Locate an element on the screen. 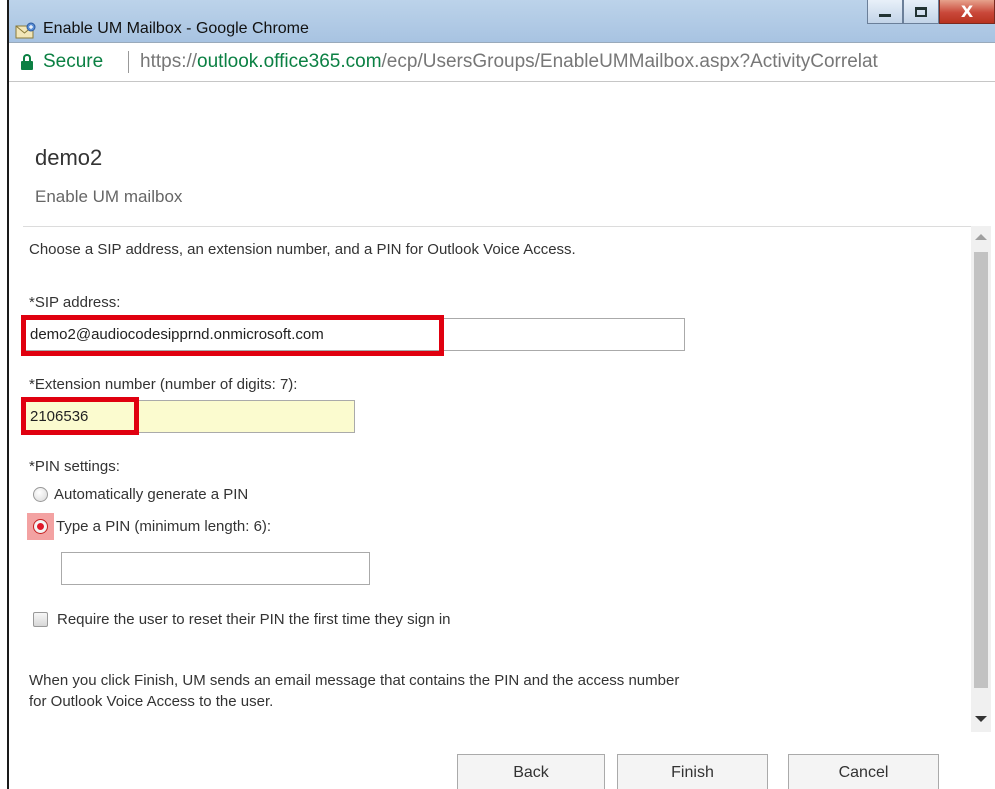 The image size is (995, 789). radio-dot is located at coordinates (40, 526).